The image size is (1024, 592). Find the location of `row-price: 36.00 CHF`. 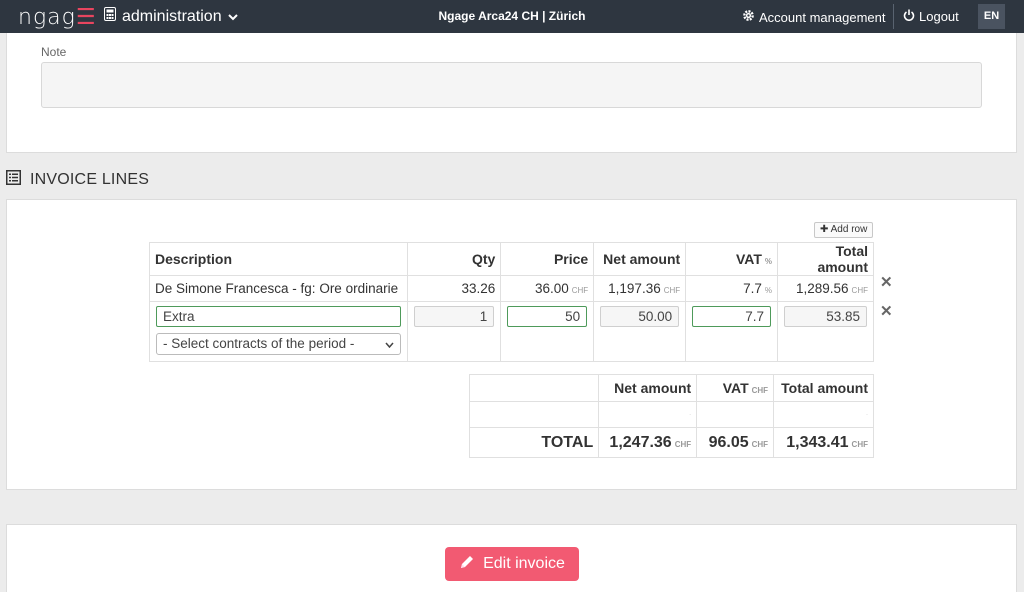

row-price: 36.00 CHF is located at coordinates (547, 288).